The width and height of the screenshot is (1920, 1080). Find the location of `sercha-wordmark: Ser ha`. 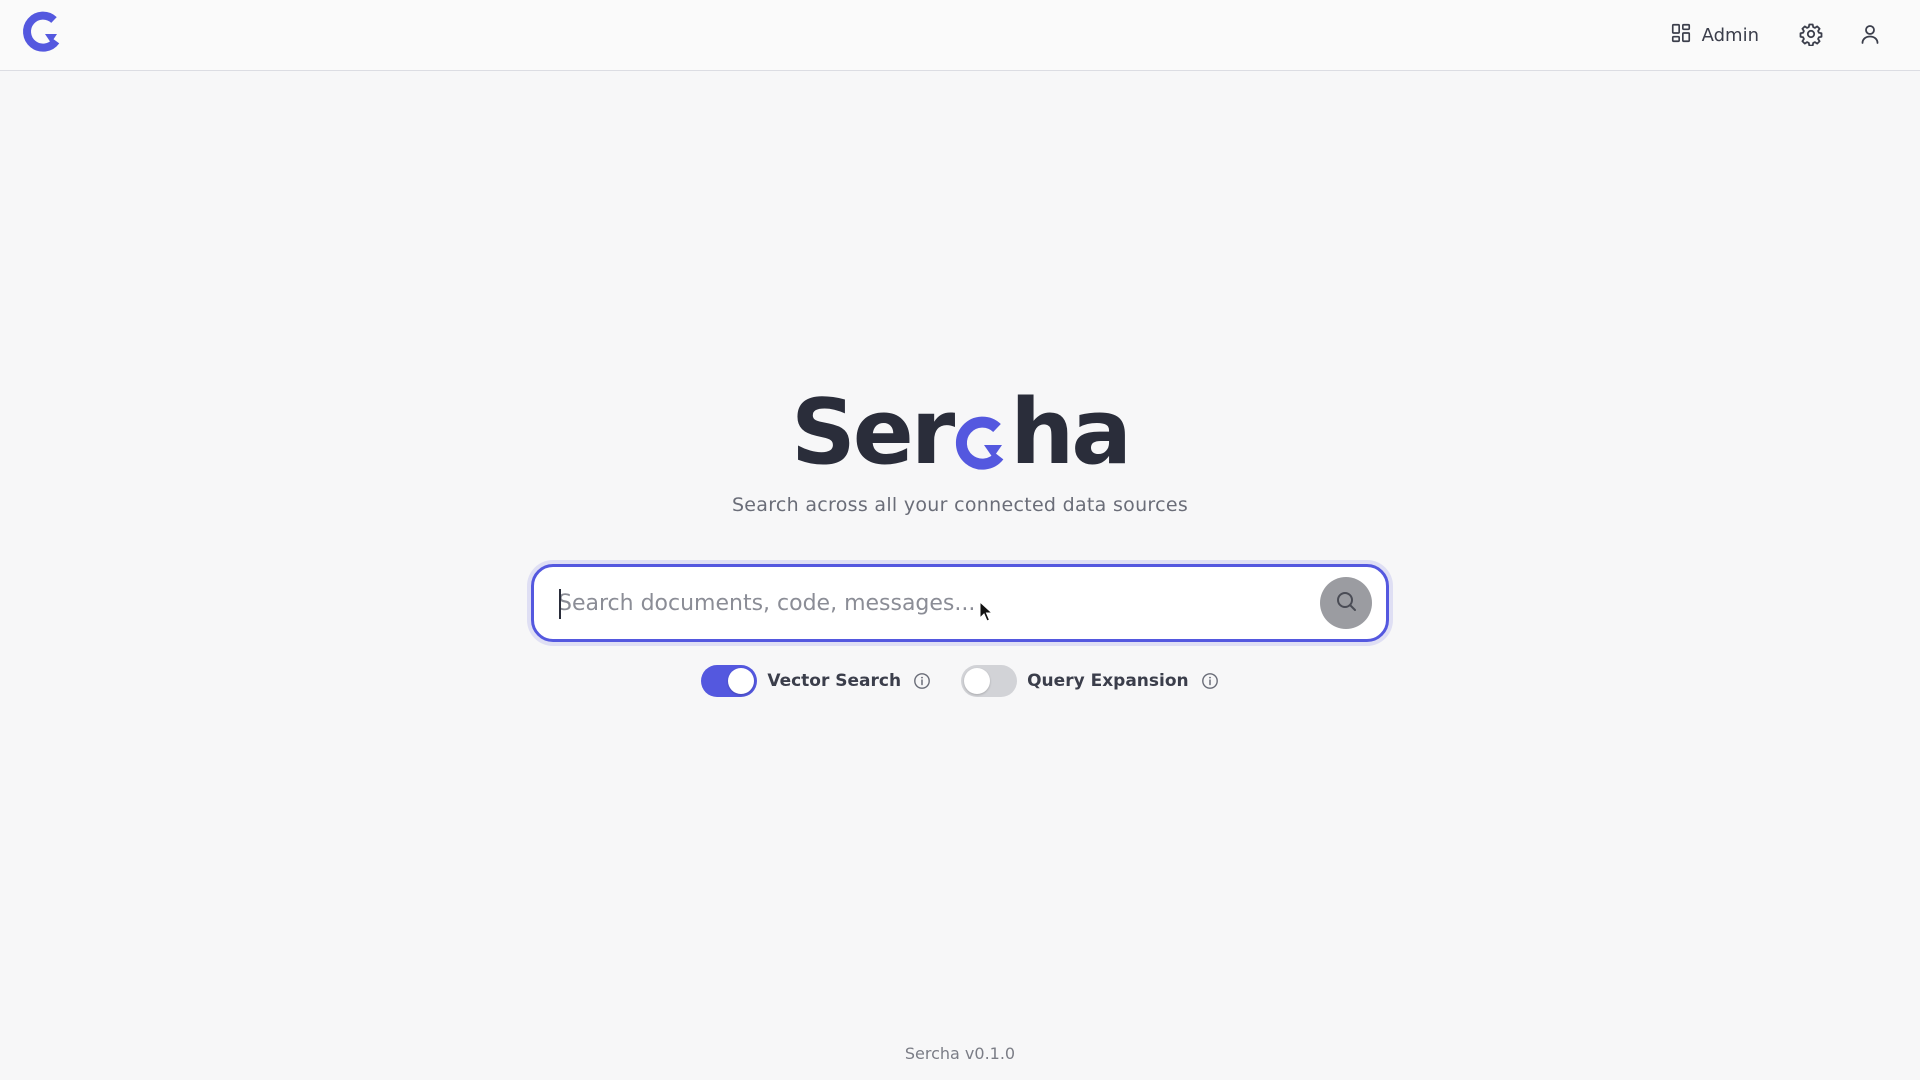

sercha-wordmark: Ser ha is located at coordinates (961, 432).